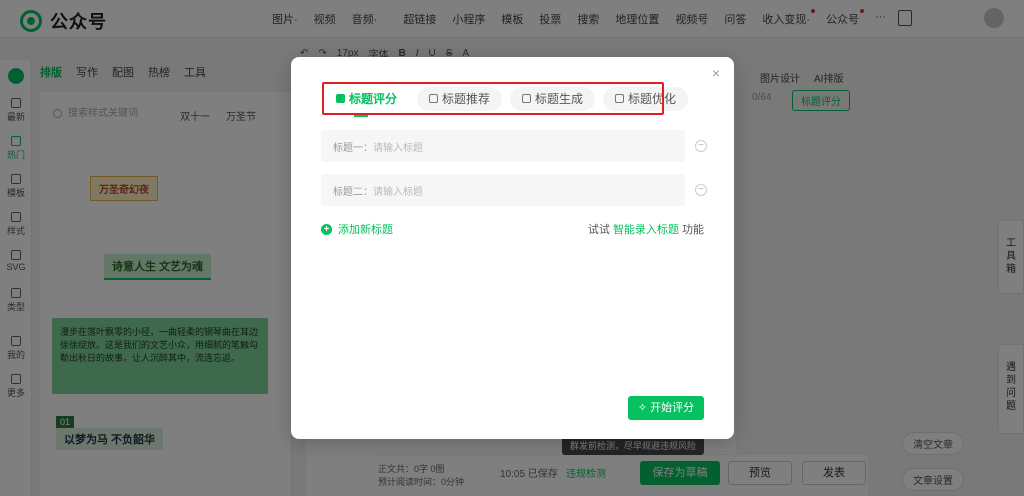 This screenshot has height=496, width=1024. I want to click on title-one-placeholder: 请输入标题, so click(398, 148).